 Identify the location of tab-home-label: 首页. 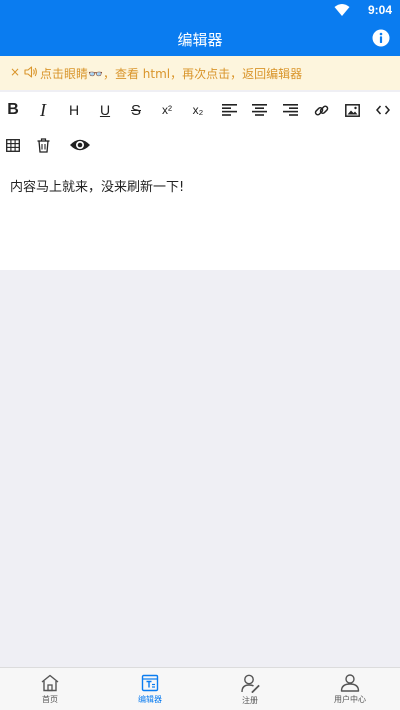
(50, 699).